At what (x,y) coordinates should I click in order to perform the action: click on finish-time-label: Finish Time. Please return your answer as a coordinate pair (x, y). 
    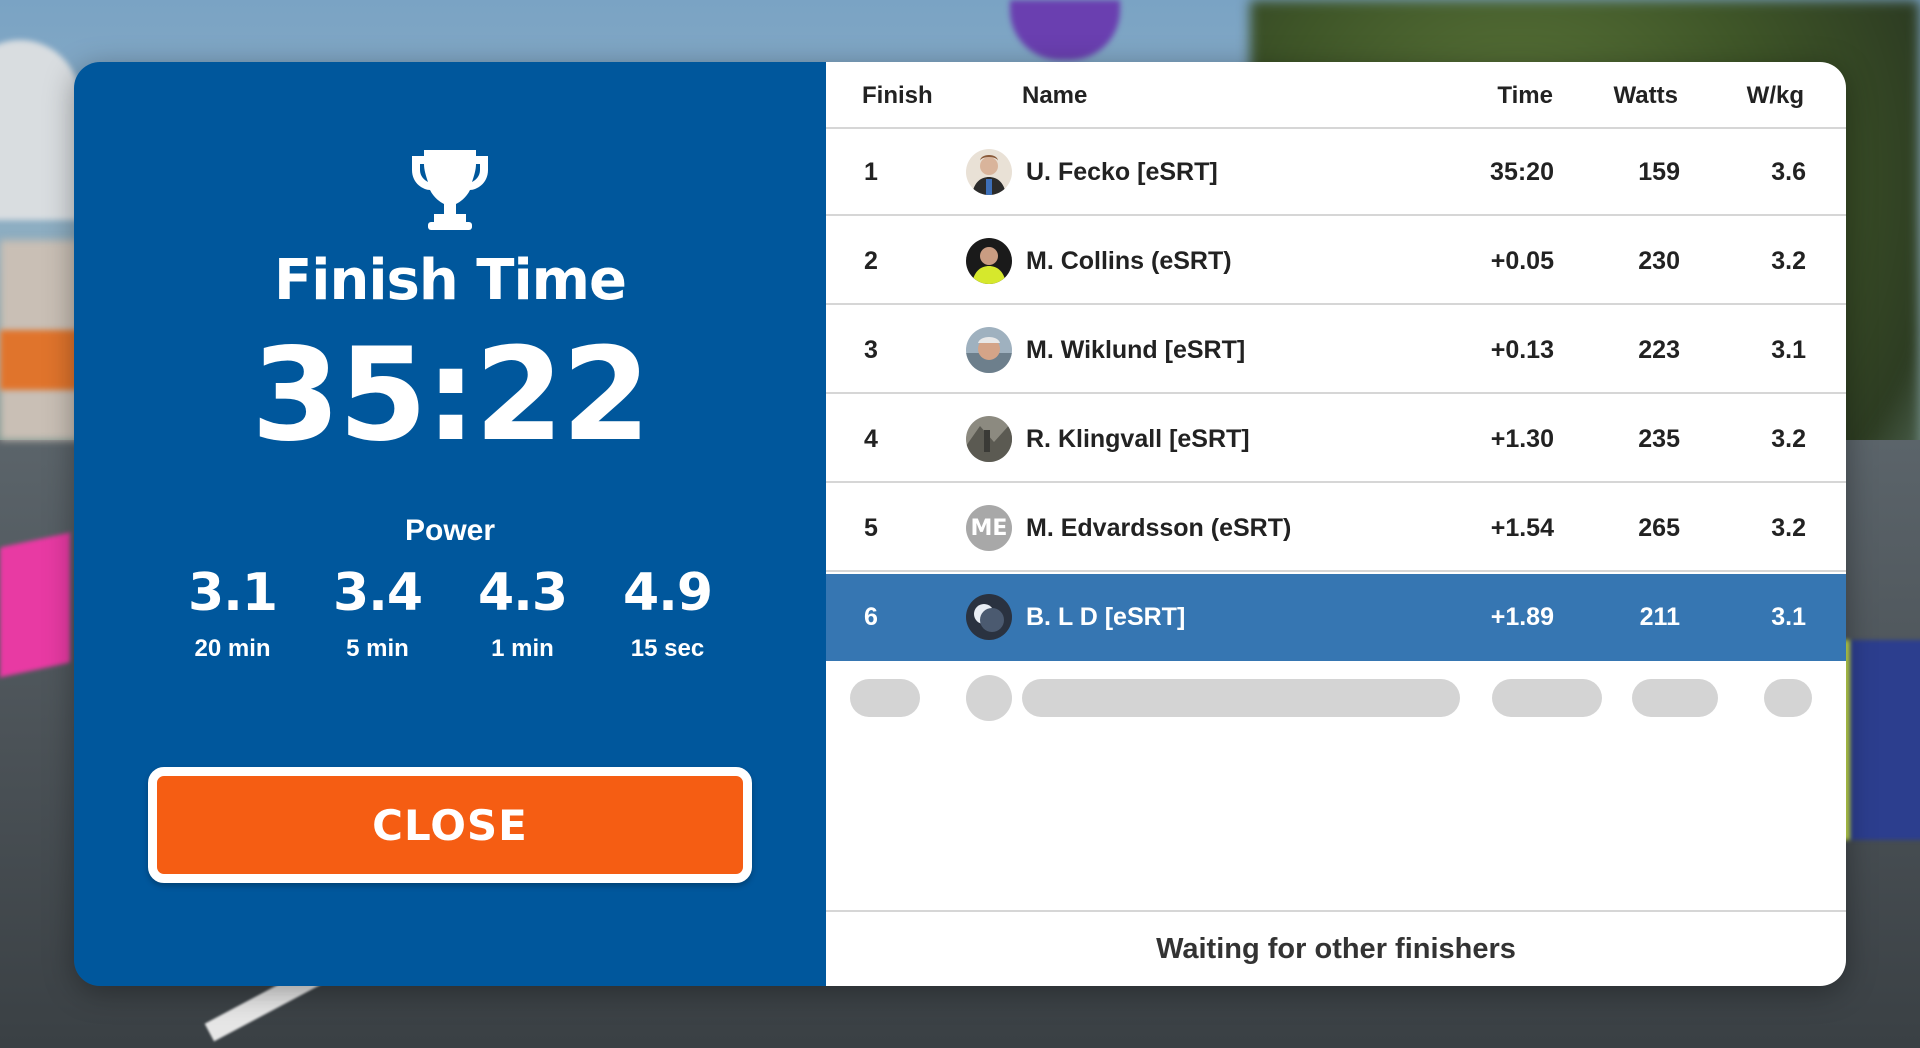
    Looking at the image, I should click on (450, 280).